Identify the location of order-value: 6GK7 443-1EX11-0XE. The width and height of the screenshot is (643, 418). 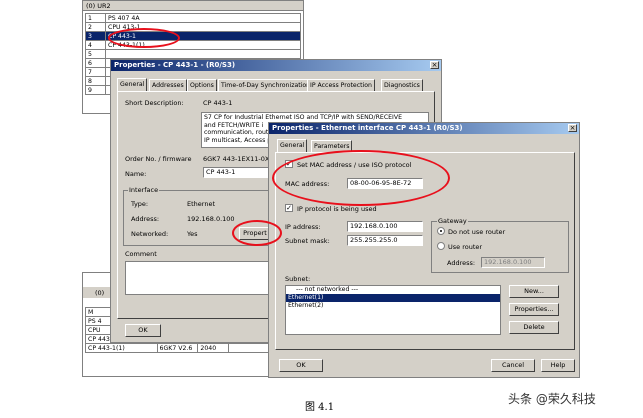
(238, 159).